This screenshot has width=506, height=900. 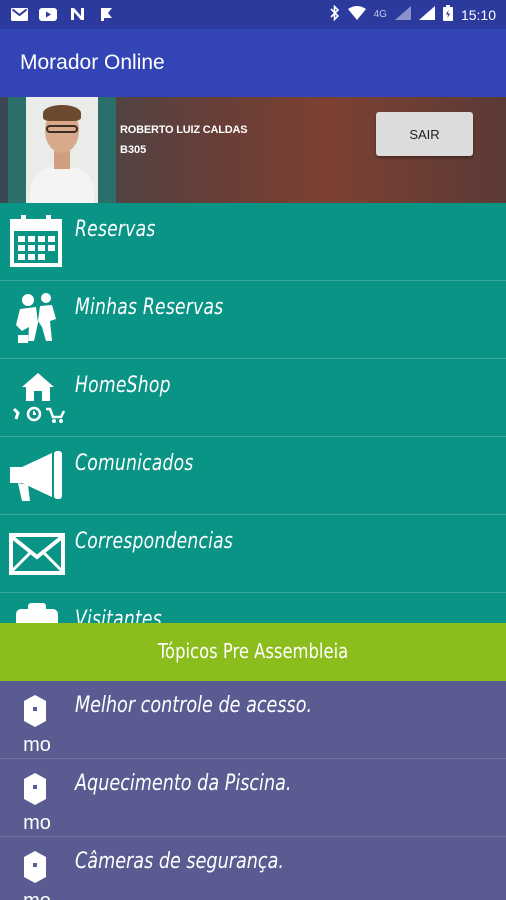 I want to click on menu-label: HomeShop, so click(x=123, y=385).